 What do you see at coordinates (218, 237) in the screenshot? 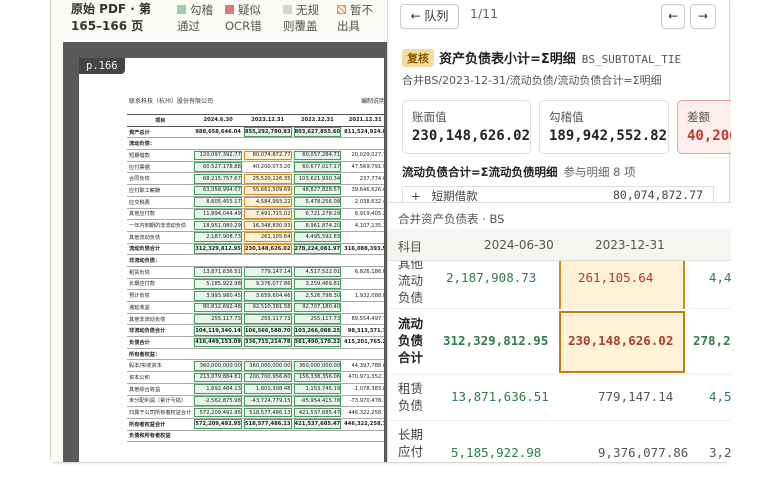
I see `pdf-value-cell: 2,187,908.73` at bounding box center [218, 237].